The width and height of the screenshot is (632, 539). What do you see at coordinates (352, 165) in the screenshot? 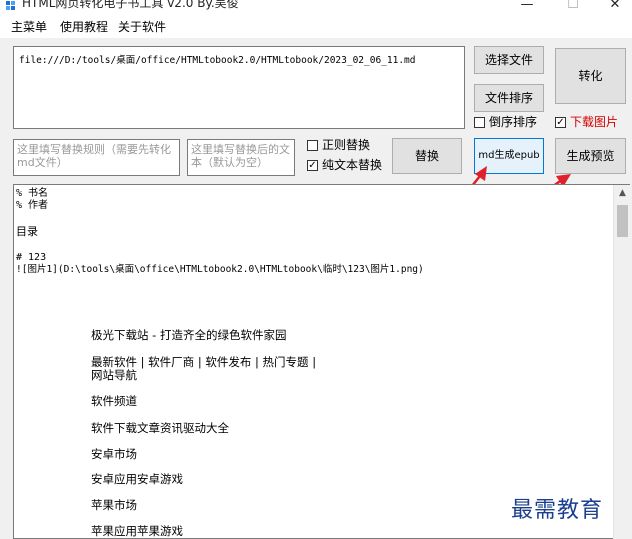
I see `plain-replace-label: 纯文本替换` at bounding box center [352, 165].